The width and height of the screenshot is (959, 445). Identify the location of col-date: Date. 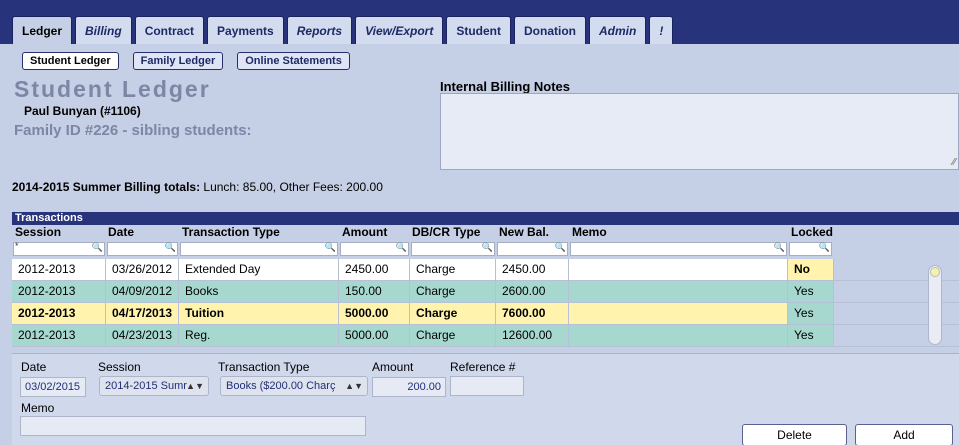
(121, 232).